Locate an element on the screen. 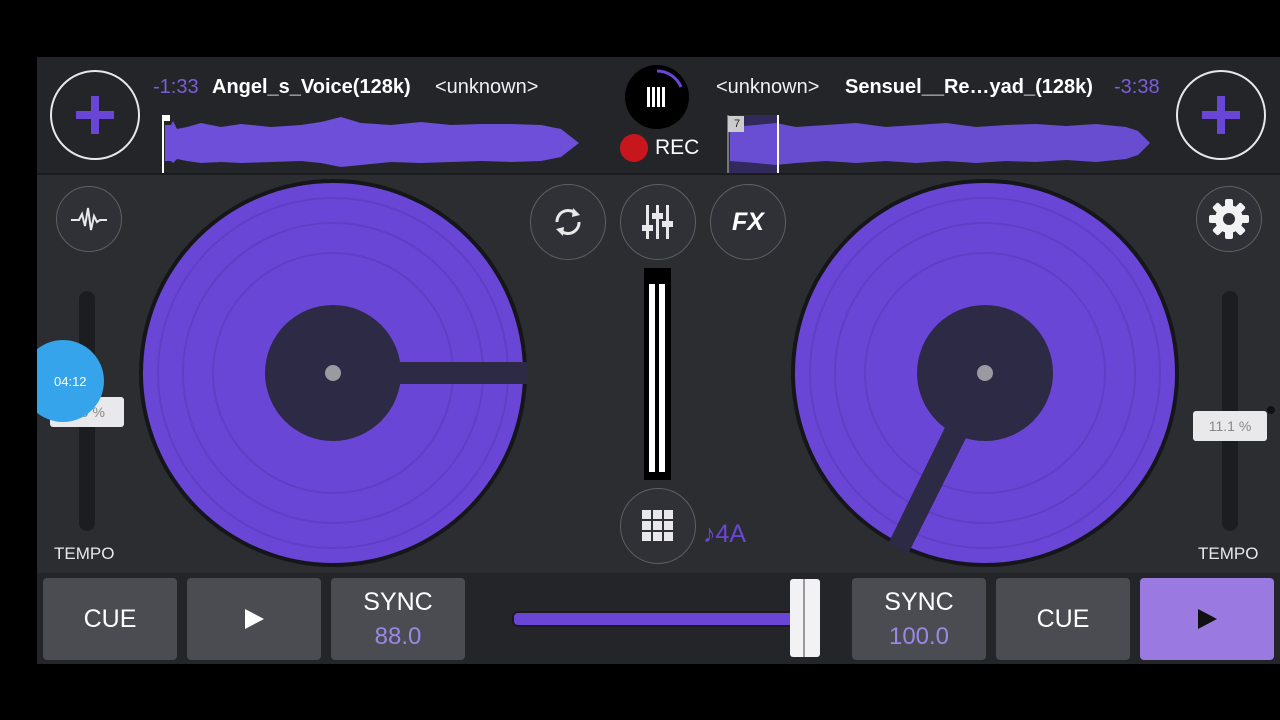 The image size is (1280, 720). key-indicator: ♪4A is located at coordinates (725, 534).